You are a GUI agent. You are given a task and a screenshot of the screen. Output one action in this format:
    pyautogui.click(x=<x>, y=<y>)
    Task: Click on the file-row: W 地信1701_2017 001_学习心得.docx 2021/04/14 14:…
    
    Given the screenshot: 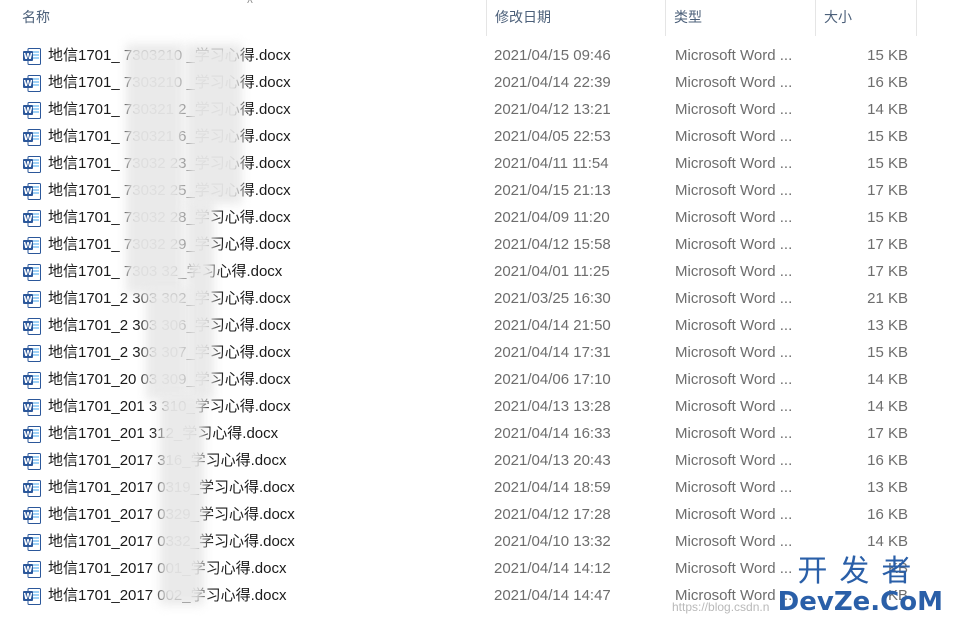 What is the action you would take?
    pyautogui.click(x=477, y=568)
    